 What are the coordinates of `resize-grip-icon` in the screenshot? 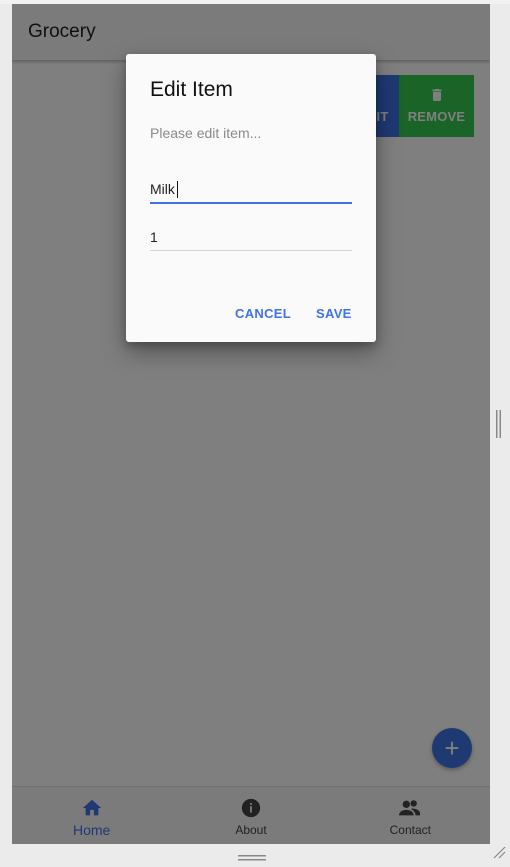 It's located at (499, 852).